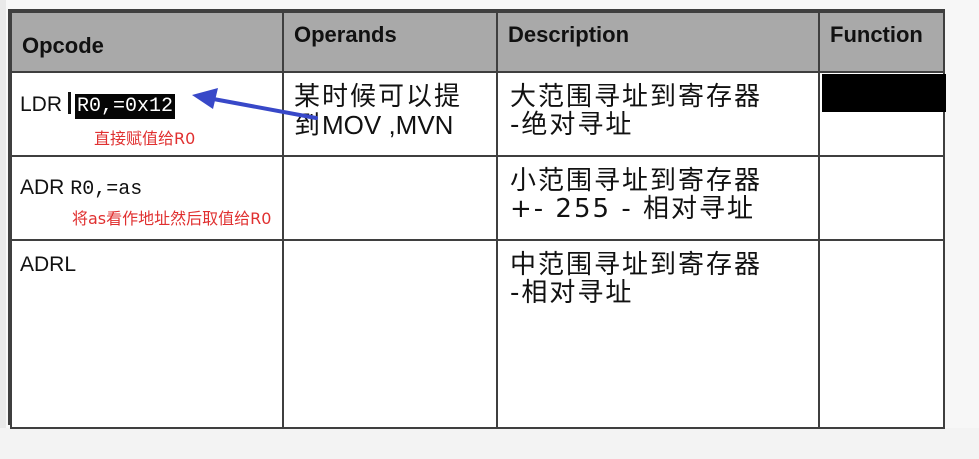 Image resolution: width=979 pixels, height=459 pixels. What do you see at coordinates (636, 181) in the screenshot?
I see `description-line: 小范围寻址到寄存器` at bounding box center [636, 181].